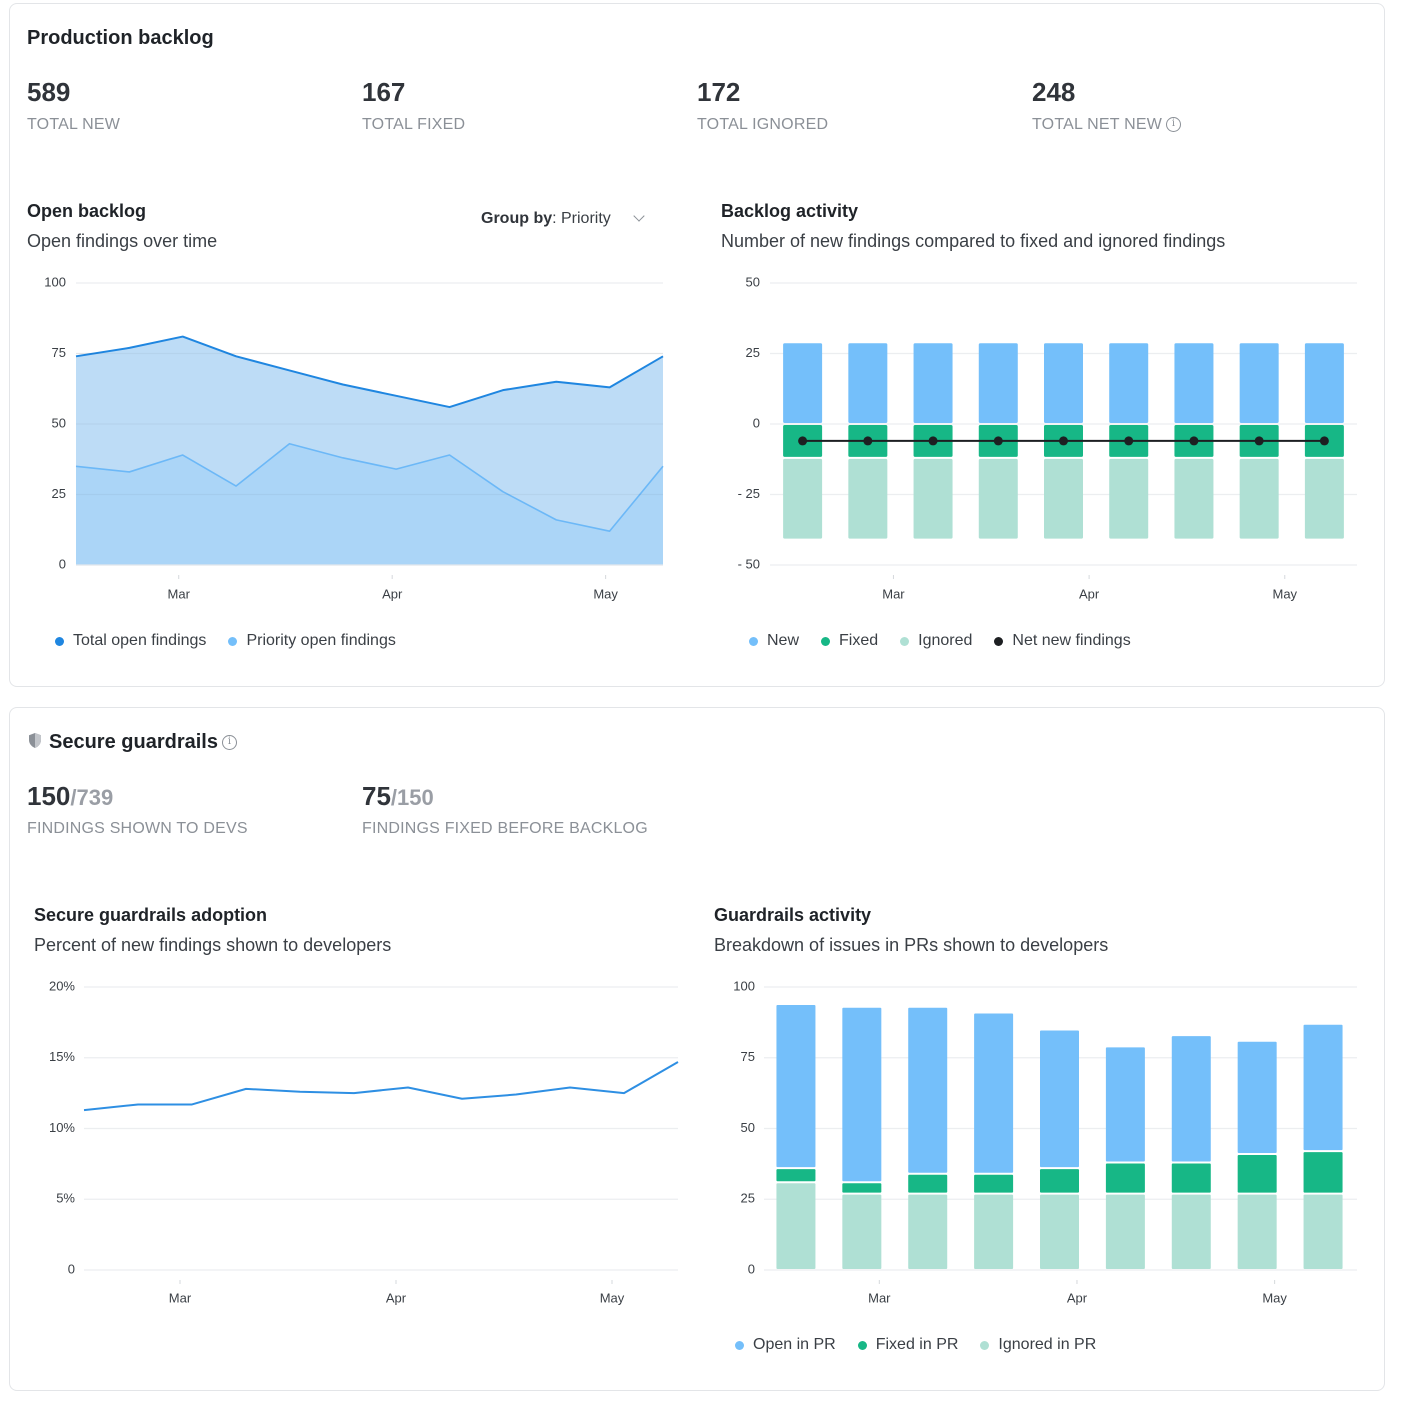 This screenshot has height=1402, width=1410. What do you see at coordinates (62, 1127) in the screenshot?
I see `y-tick-label: 10%` at bounding box center [62, 1127].